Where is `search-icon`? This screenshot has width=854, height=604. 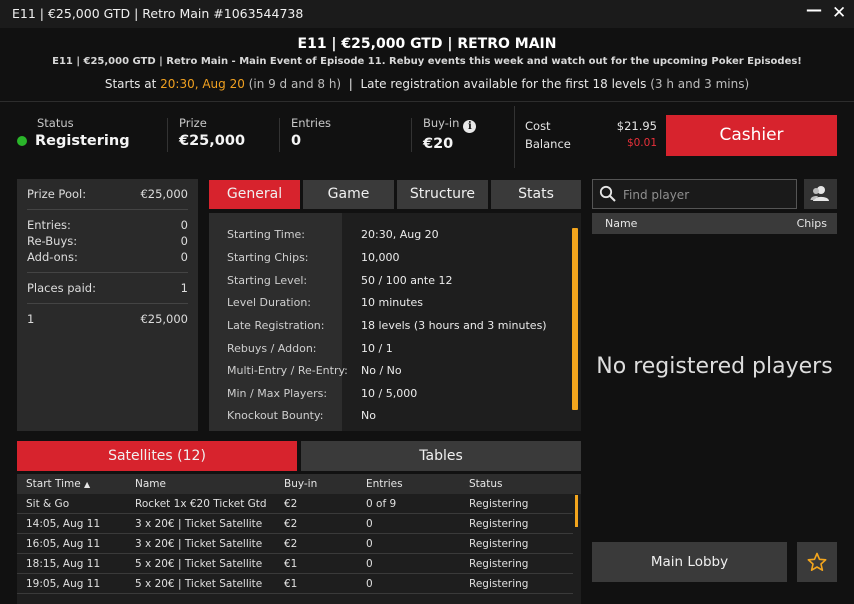 search-icon is located at coordinates (607, 193).